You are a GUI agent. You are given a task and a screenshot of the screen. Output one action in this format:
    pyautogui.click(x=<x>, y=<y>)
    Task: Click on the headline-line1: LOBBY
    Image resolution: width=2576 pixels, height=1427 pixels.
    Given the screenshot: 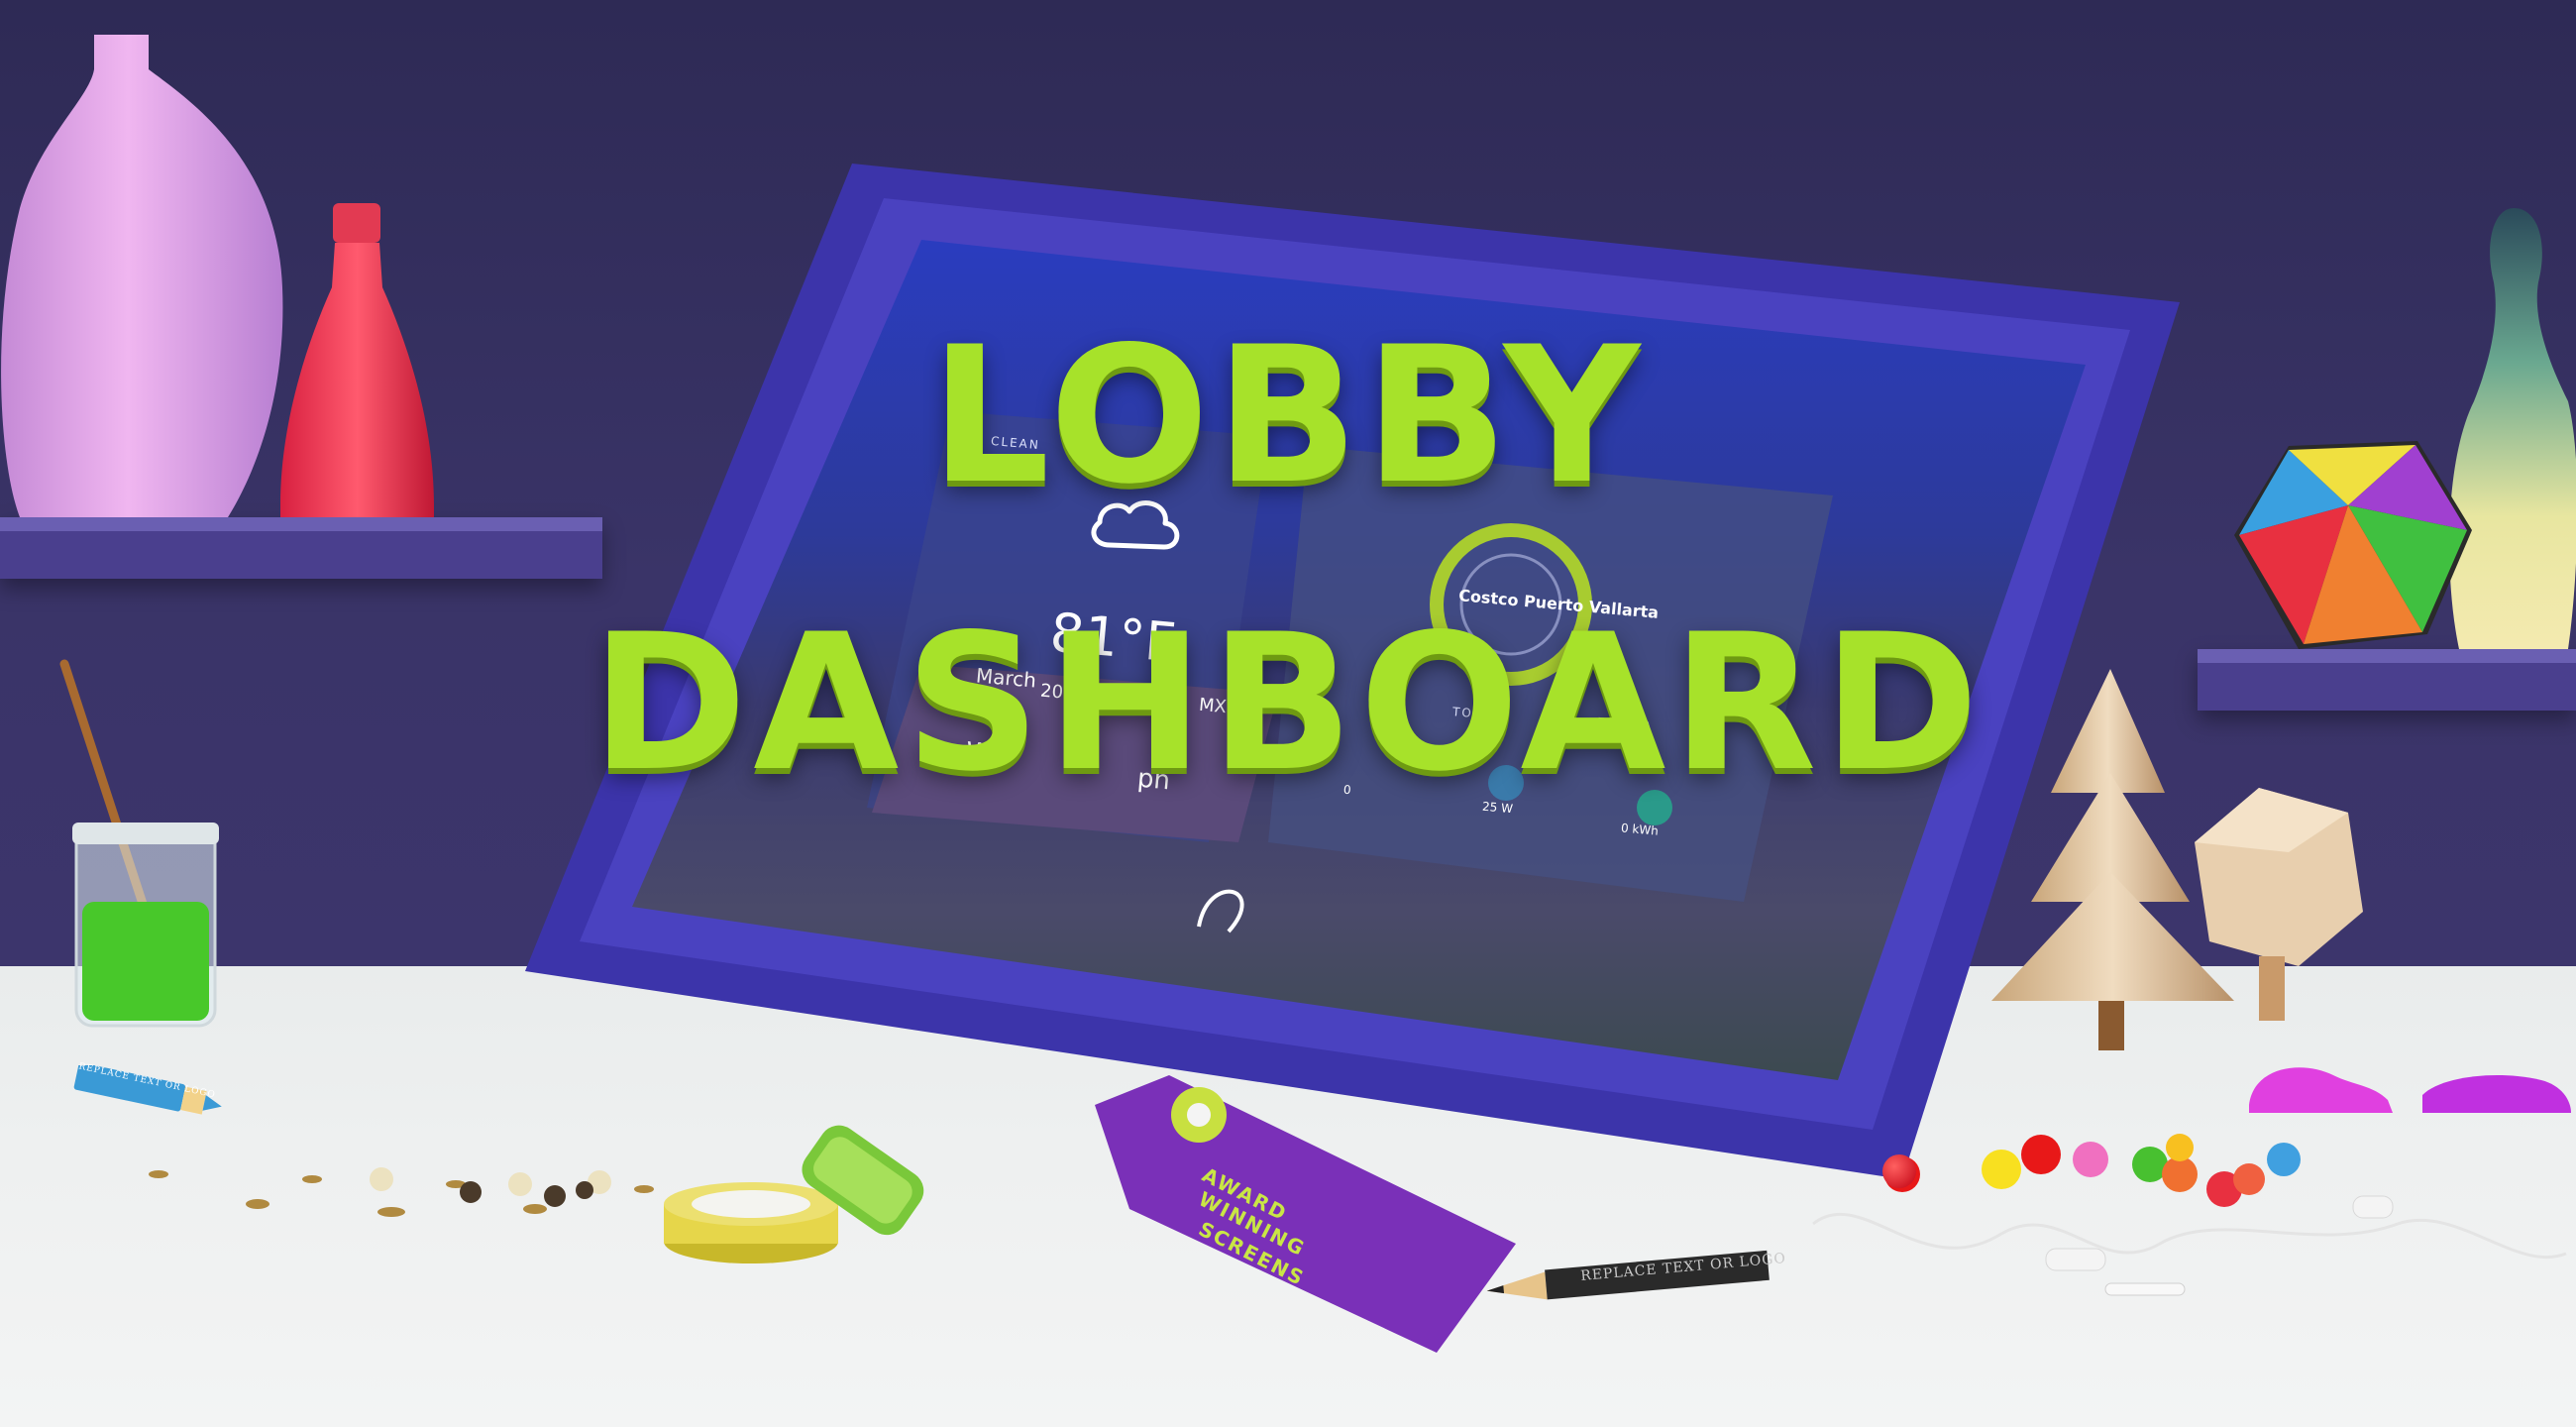 What is the action you would take?
    pyautogui.click(x=1288, y=415)
    